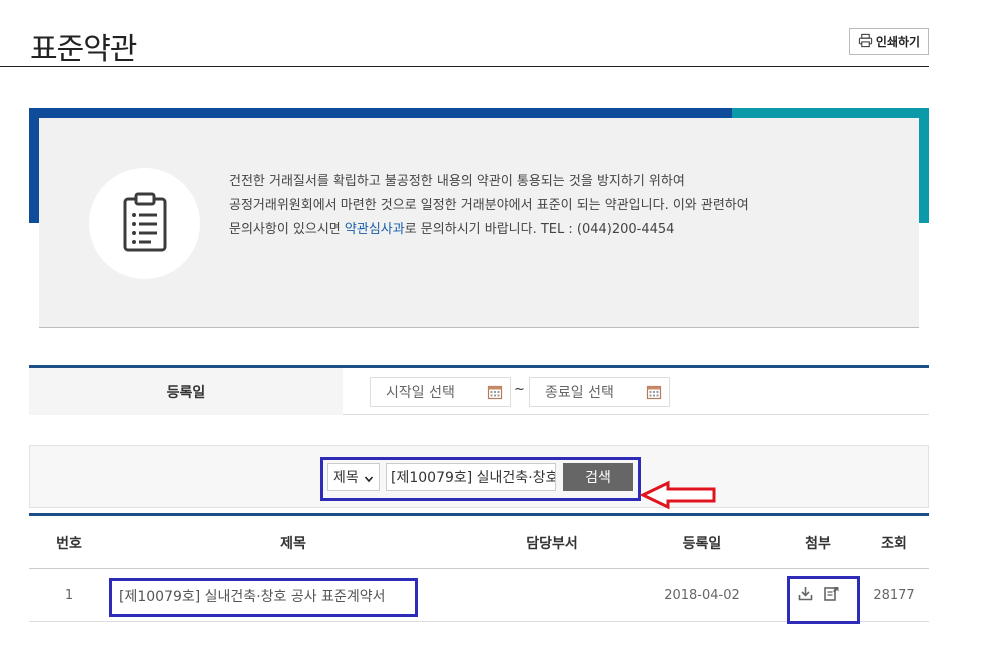  Describe the element at coordinates (263, 597) in the screenshot. I see `highlight-title-box` at that location.